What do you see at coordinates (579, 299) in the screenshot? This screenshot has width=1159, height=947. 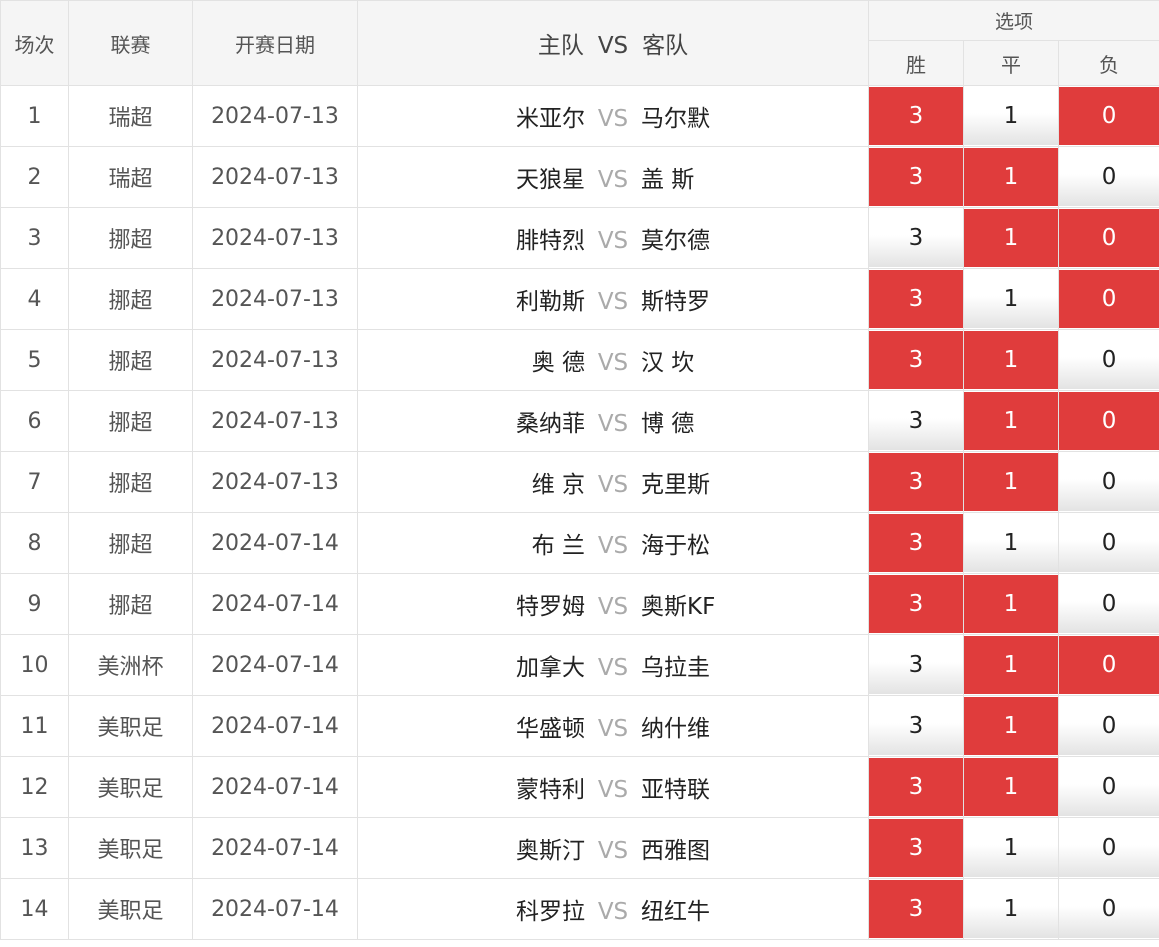 I see `match-row: 4 挪超 2024-07-13 利勒斯 VS 斯特罗 3 1 0` at bounding box center [579, 299].